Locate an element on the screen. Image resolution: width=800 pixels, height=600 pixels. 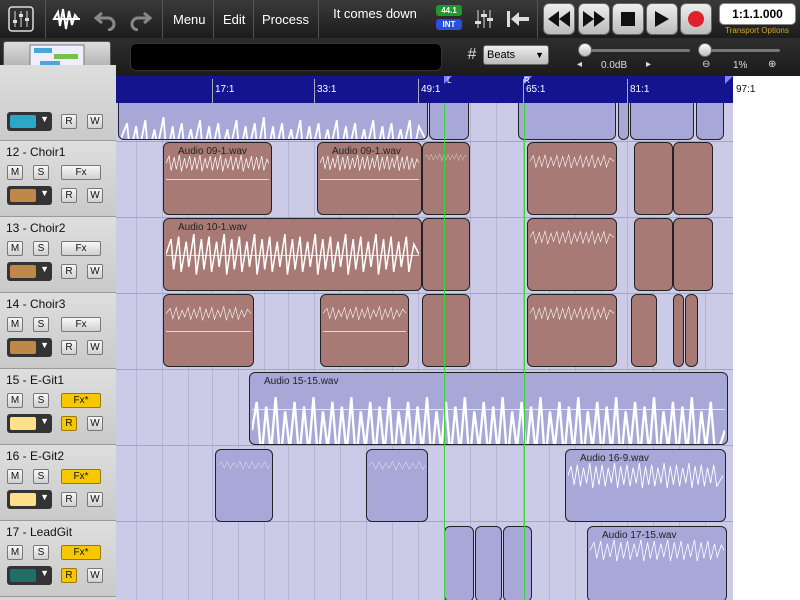
zoom-in-icon: ⊕ is located at coordinates (772, 64).